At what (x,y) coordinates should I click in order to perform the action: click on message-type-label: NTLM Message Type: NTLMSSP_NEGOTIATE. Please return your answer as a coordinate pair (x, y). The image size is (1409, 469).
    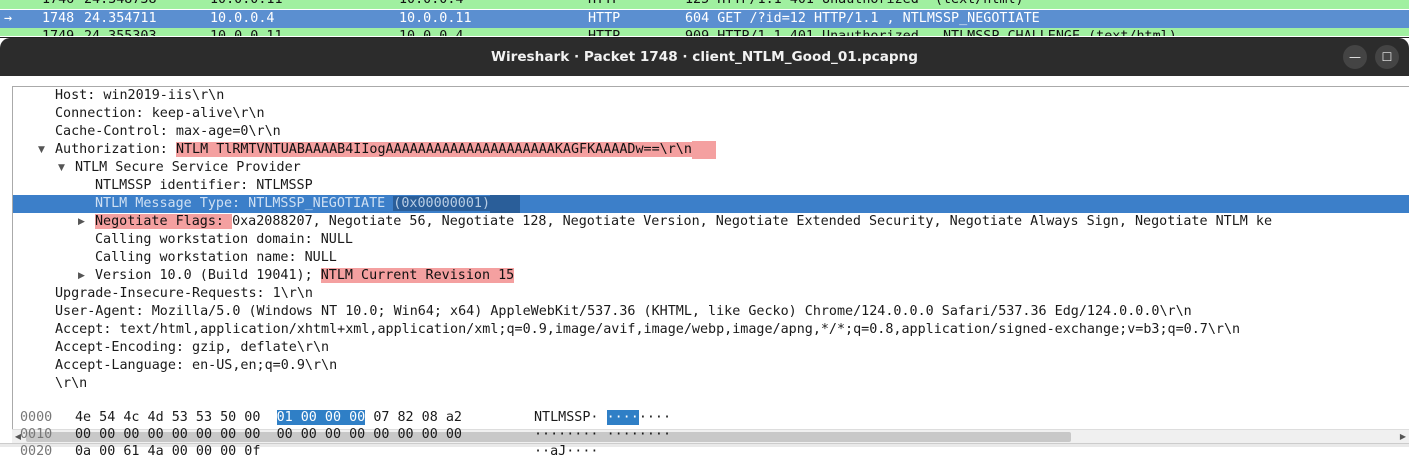
    Looking at the image, I should click on (244, 203).